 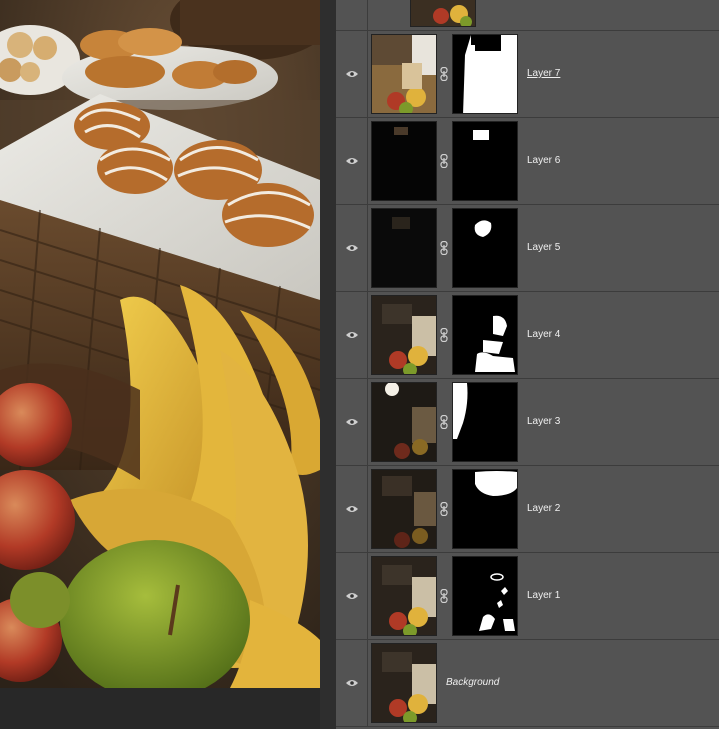 What do you see at coordinates (168, 708) in the screenshot?
I see `canvas-status-bar` at bounding box center [168, 708].